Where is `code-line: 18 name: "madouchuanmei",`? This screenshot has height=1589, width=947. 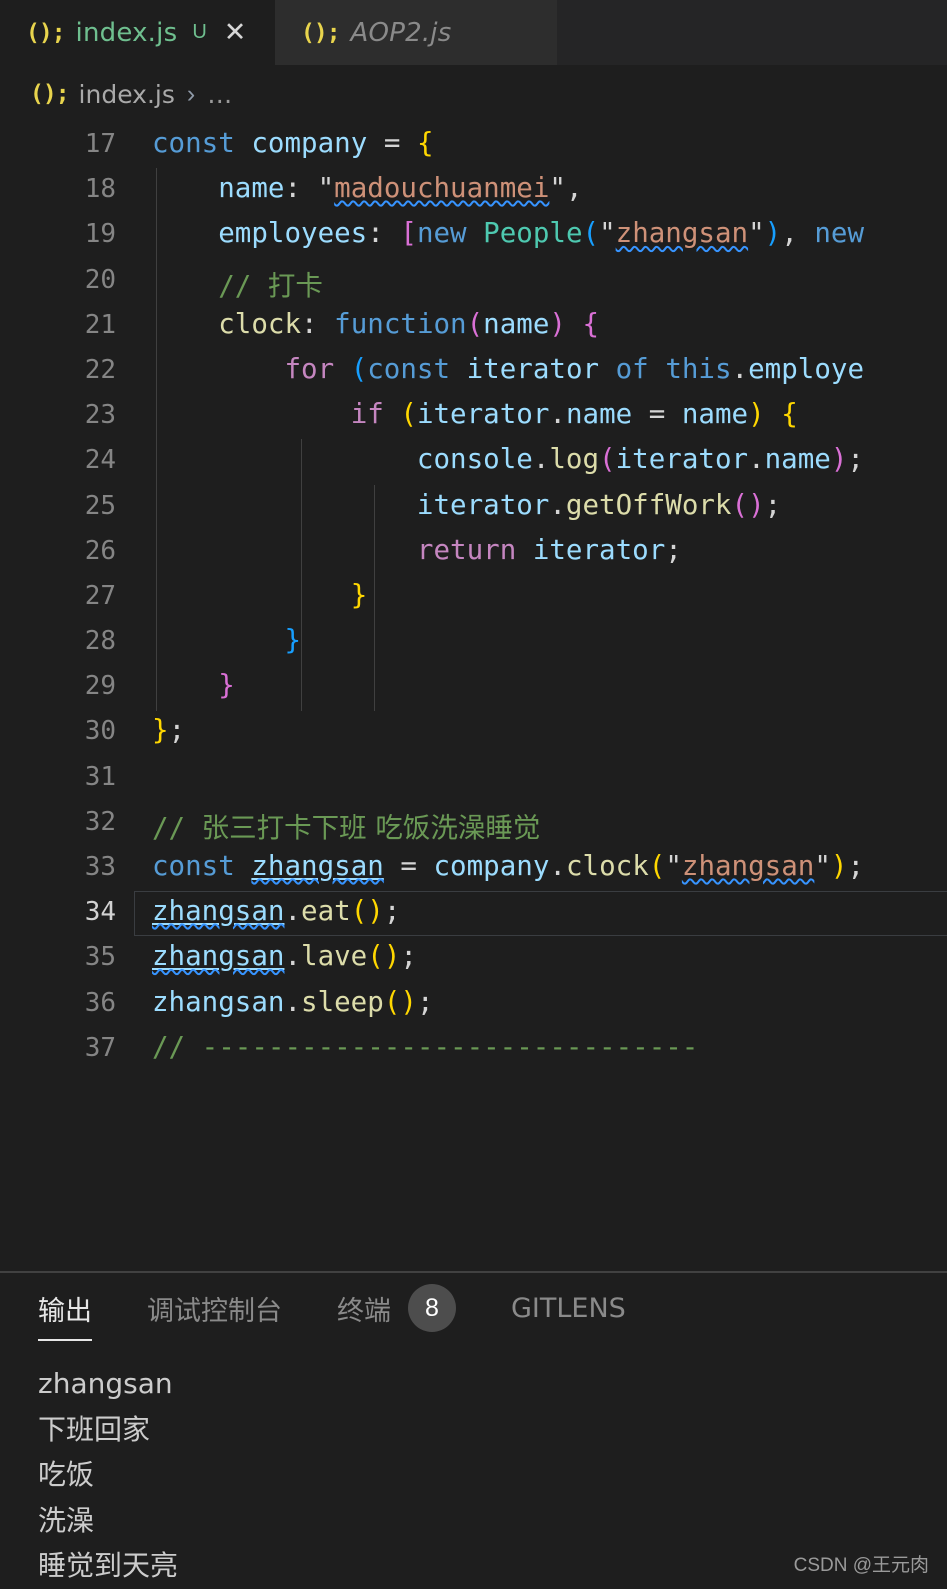
code-line: 18 name: "madouchuanmei", is located at coordinates (473, 190).